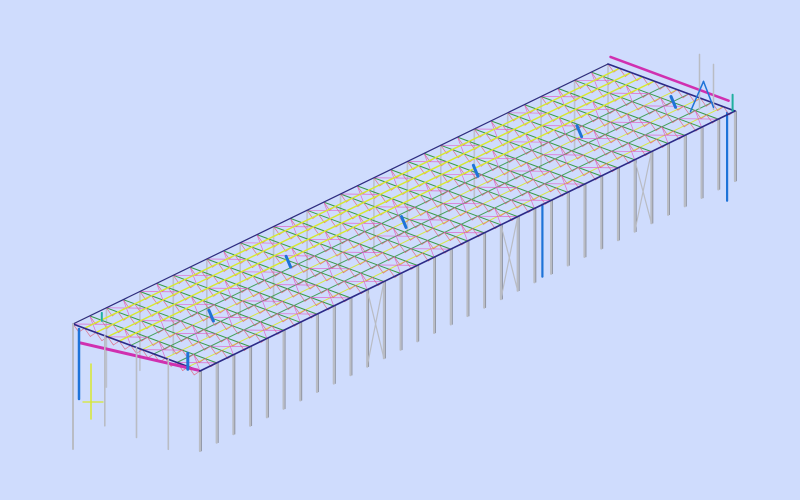 The height and width of the screenshot is (500, 800). What do you see at coordinates (139, 356) in the screenshot?
I see `front-magenta-beam` at bounding box center [139, 356].